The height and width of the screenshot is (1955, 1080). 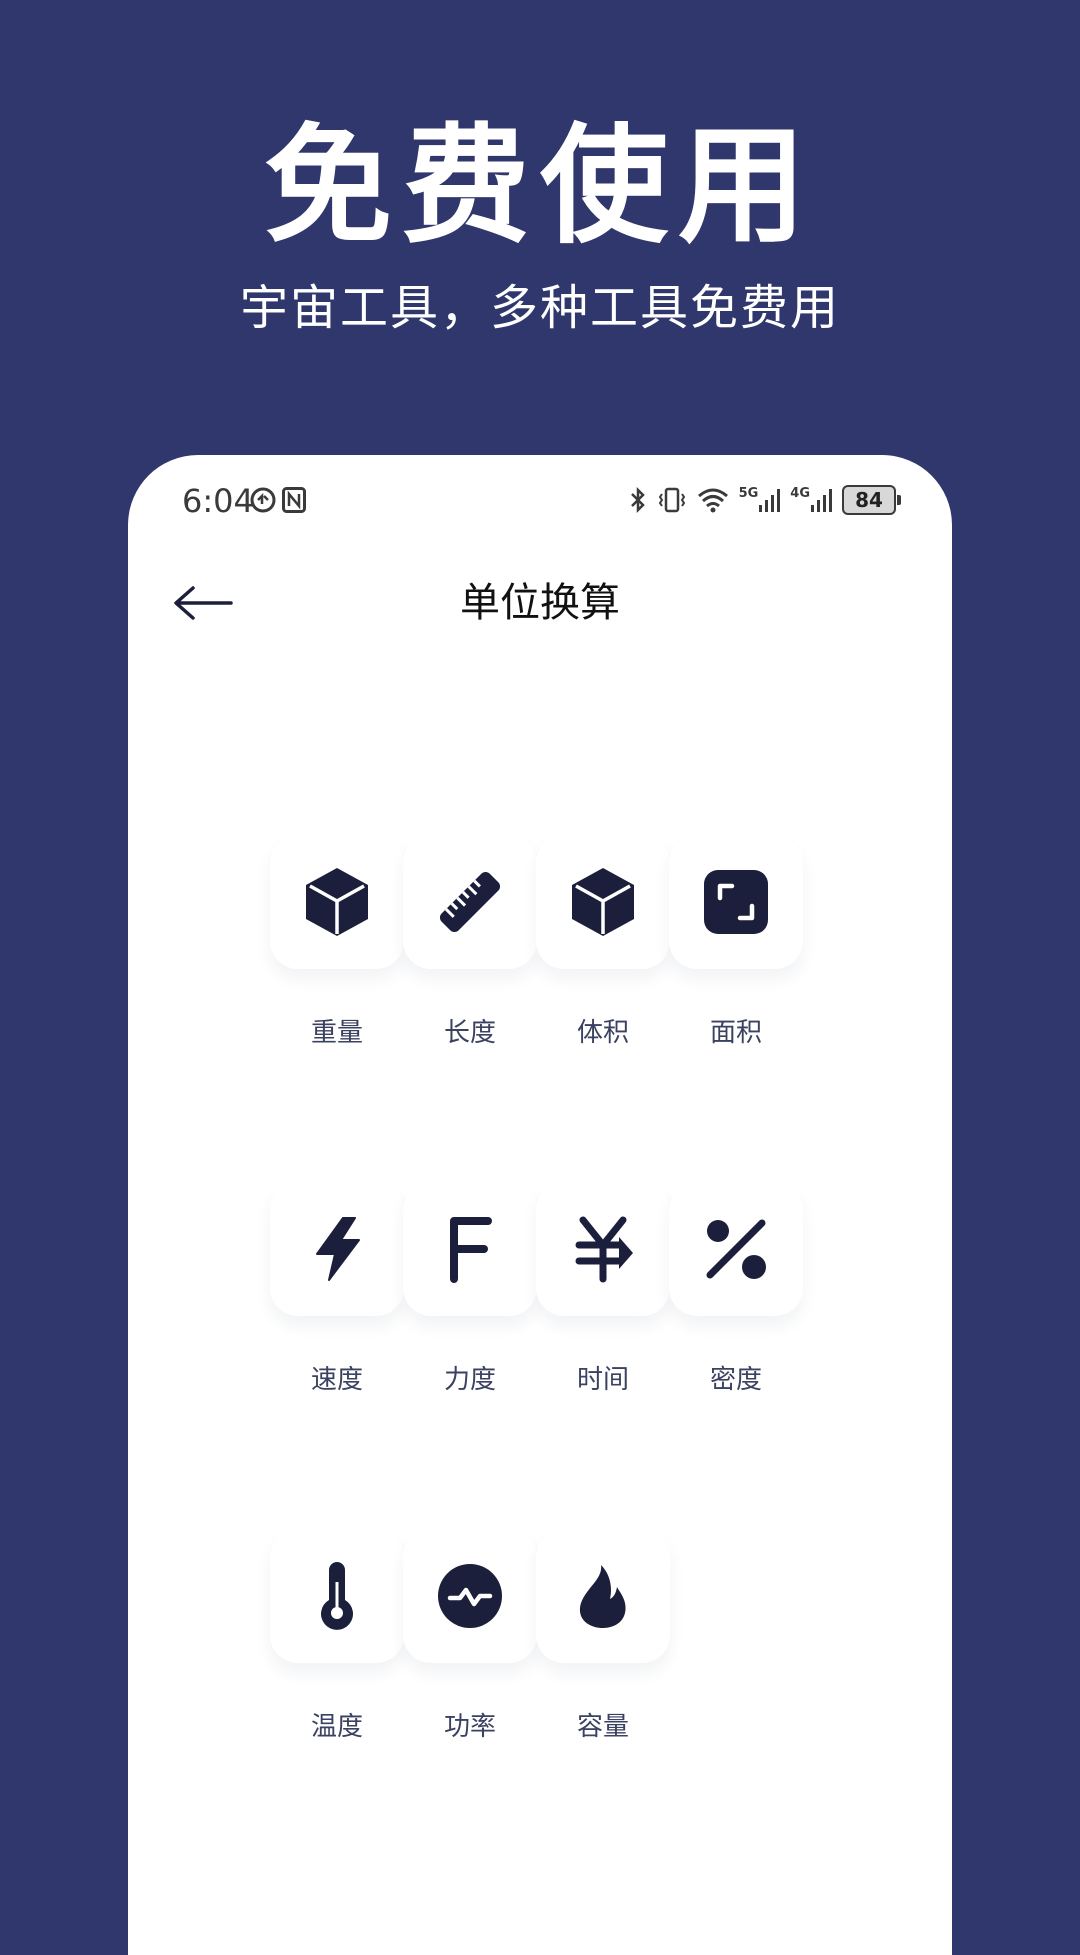 I want to click on tile-label: 重量, so click(x=336, y=1033).